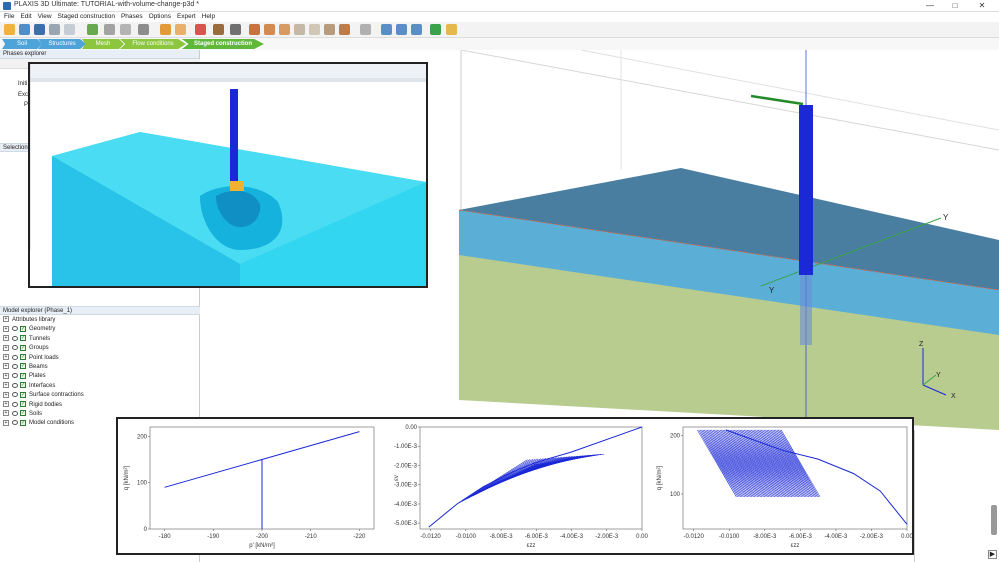 The width and height of the screenshot is (999, 562). I want to click on menu-phases: Phases, so click(132, 17).